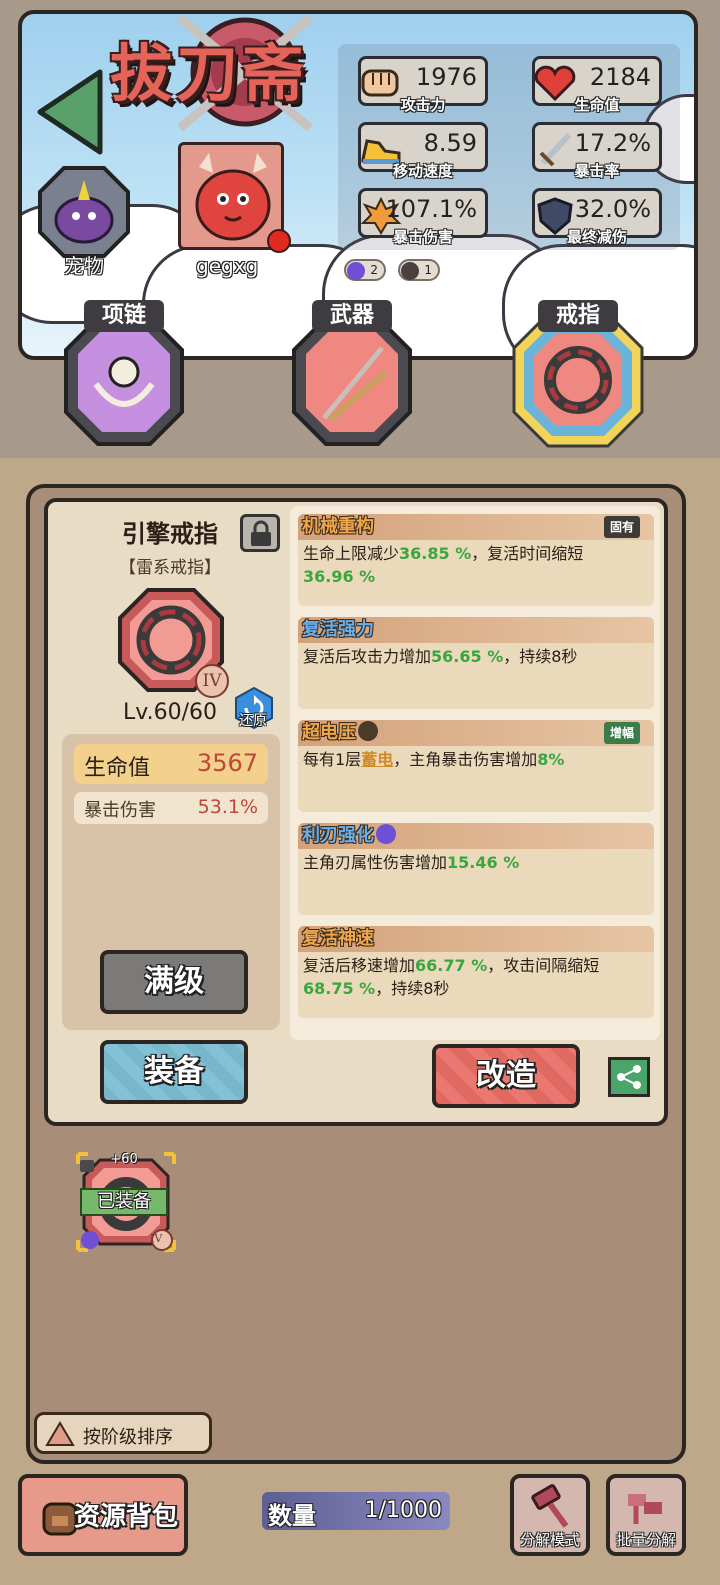 The width and height of the screenshot is (720, 1585). Describe the element at coordinates (377, 759) in the screenshot. I see `affix-keyword: 蓄电` at that location.